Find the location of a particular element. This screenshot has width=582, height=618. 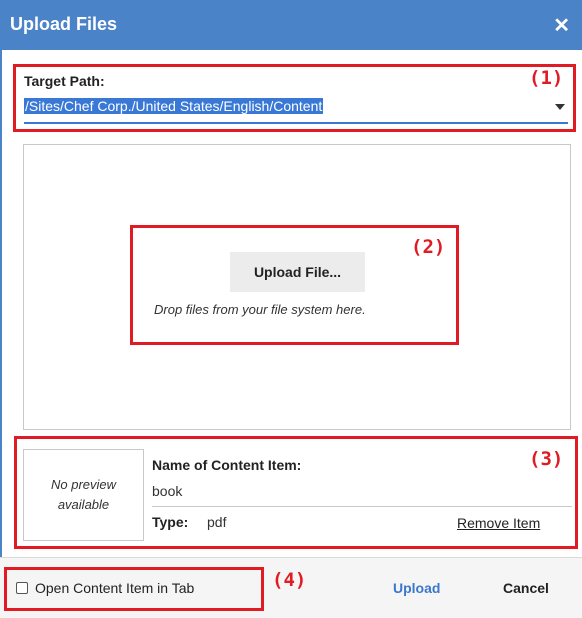

content-name-label: Name of Content Item: is located at coordinates (227, 465).